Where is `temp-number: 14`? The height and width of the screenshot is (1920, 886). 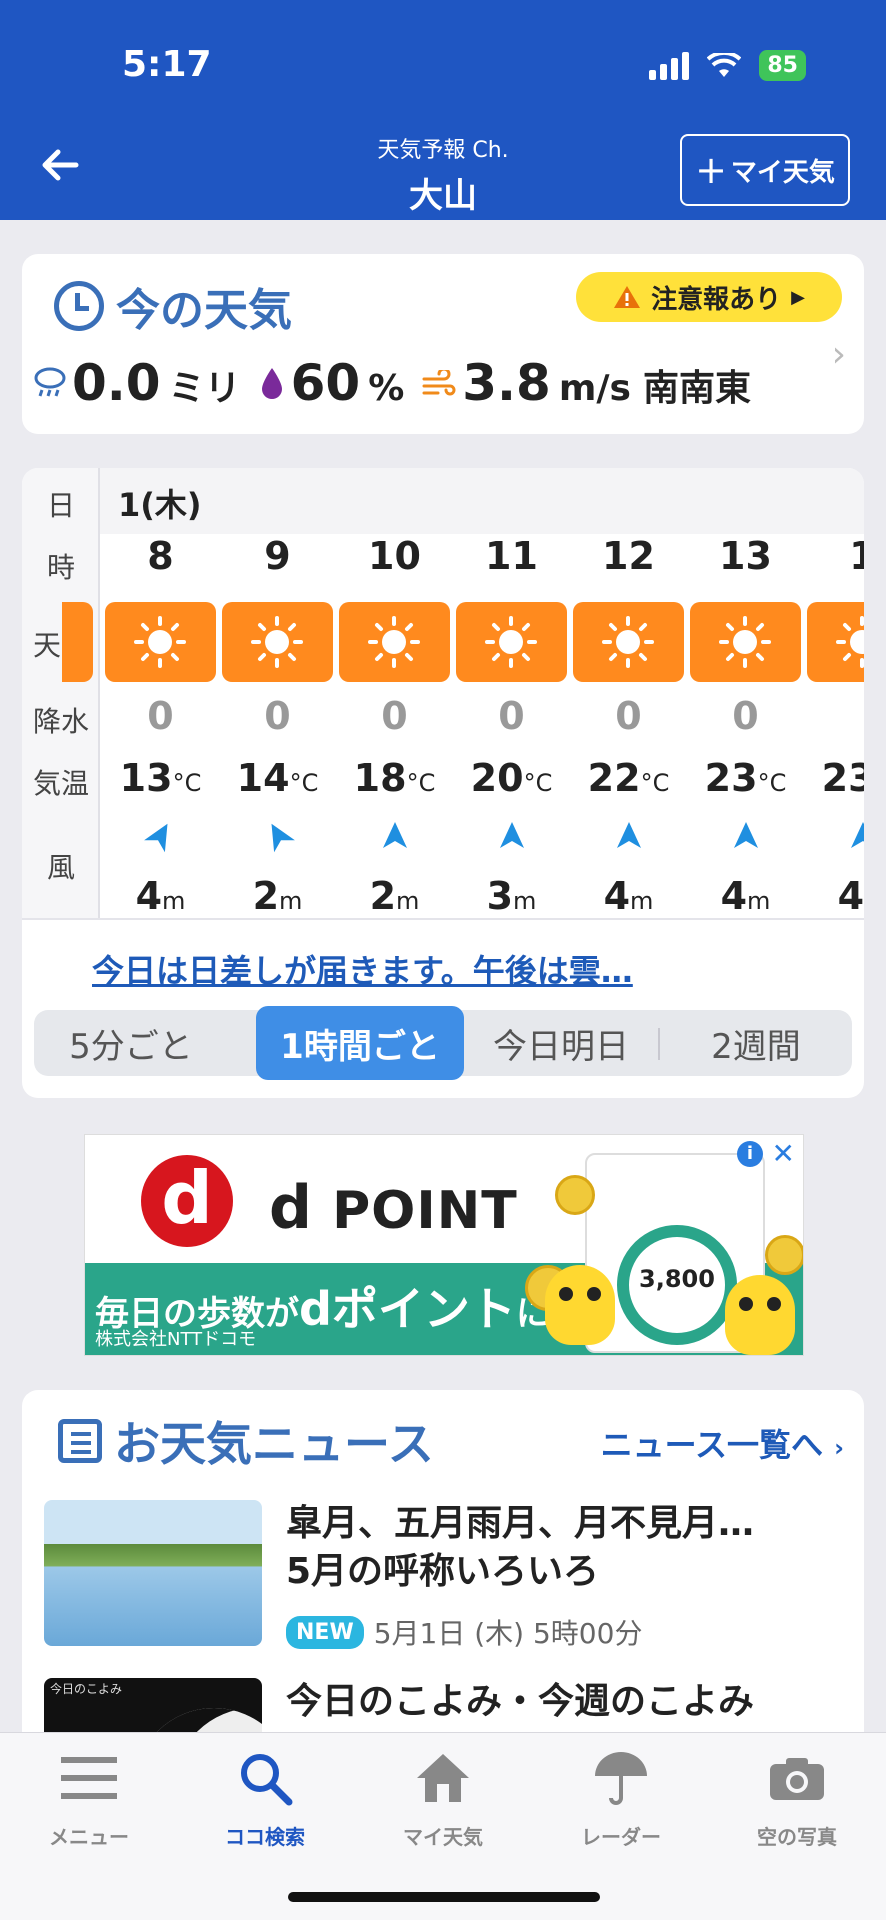
temp-number: 14 is located at coordinates (263, 778).